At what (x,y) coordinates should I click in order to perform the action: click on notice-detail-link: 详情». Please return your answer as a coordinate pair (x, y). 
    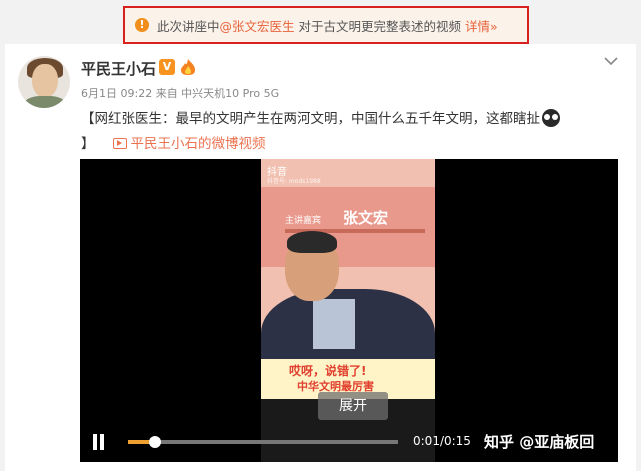
    Looking at the image, I should click on (481, 26).